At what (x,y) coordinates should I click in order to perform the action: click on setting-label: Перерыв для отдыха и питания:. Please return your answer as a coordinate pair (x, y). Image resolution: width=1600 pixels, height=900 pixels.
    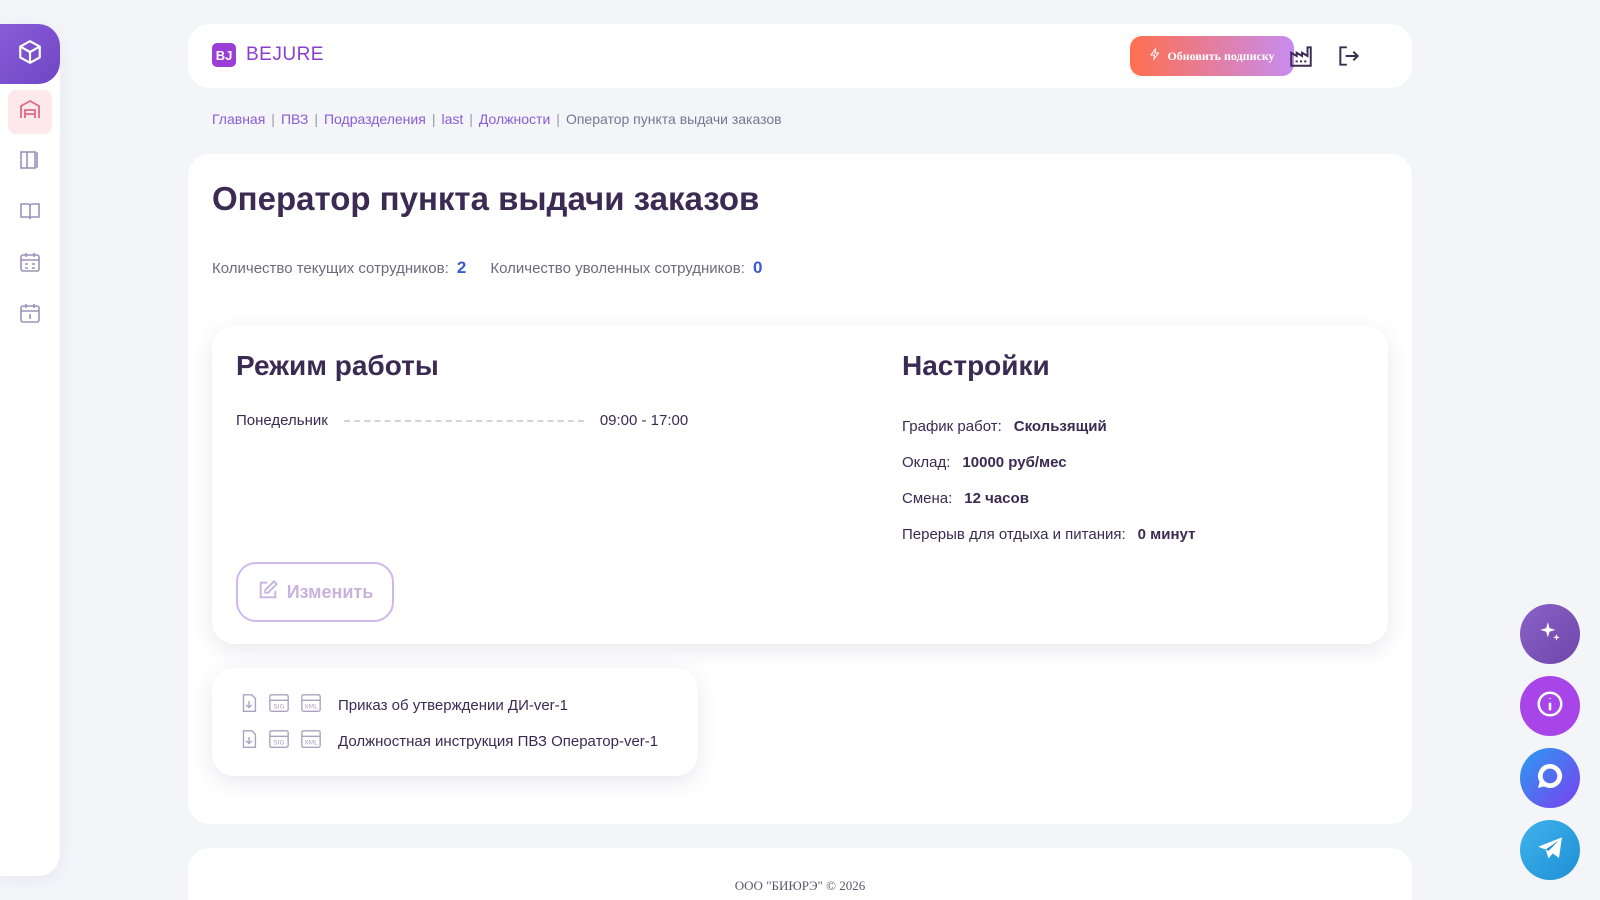
    Looking at the image, I should click on (1014, 534).